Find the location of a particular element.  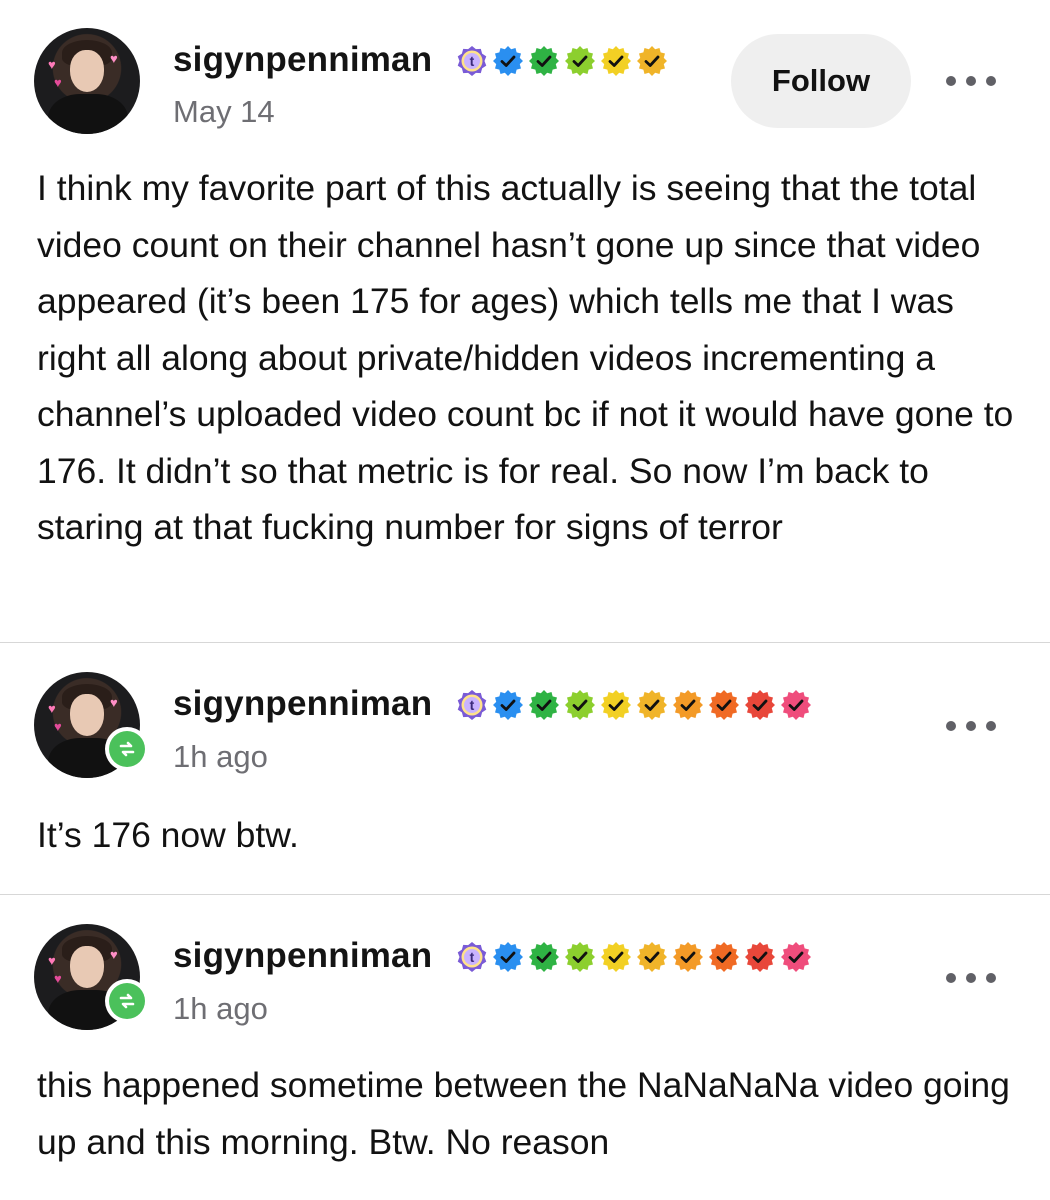

avatar: ♥ ♥ ♥ is located at coordinates (87, 81).